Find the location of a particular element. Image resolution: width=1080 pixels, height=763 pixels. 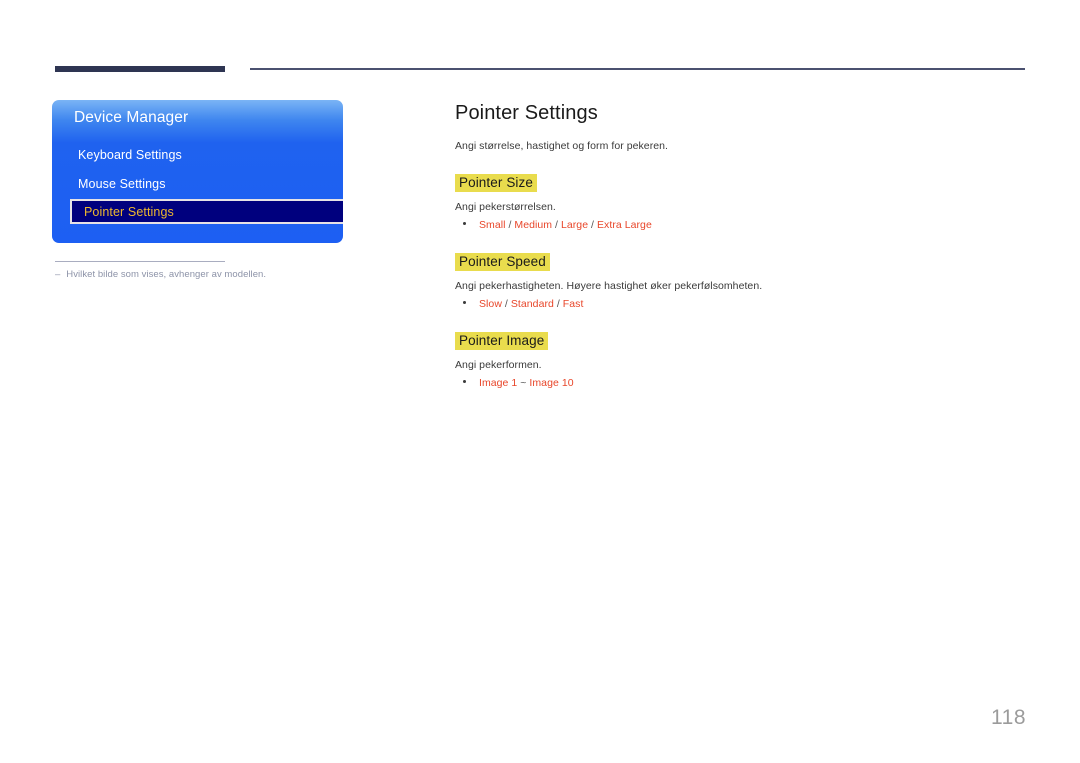

footnote-dash-icon: ‒ is located at coordinates (58, 274).